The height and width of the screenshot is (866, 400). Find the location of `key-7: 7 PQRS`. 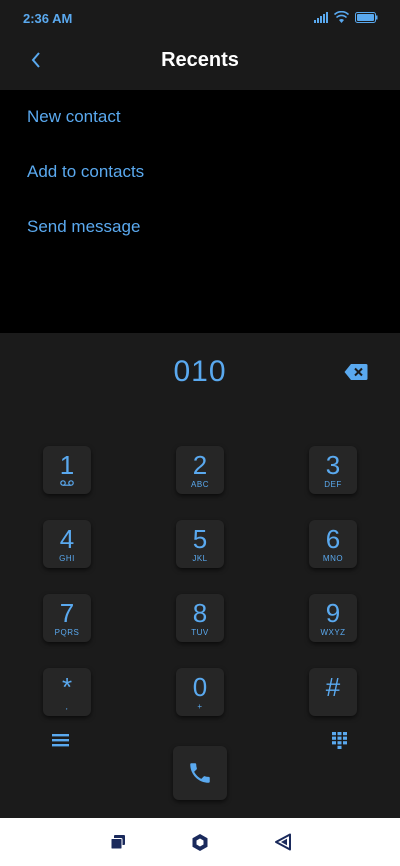

key-7: 7 PQRS is located at coordinates (67, 618).